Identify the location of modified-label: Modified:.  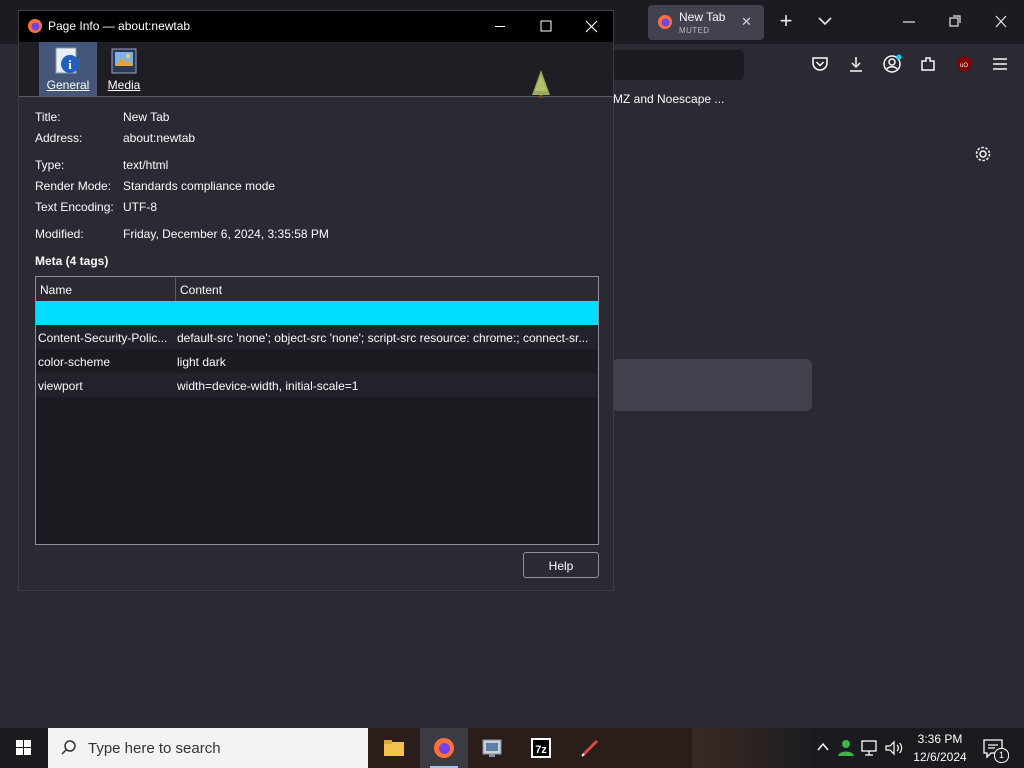
(59, 234).